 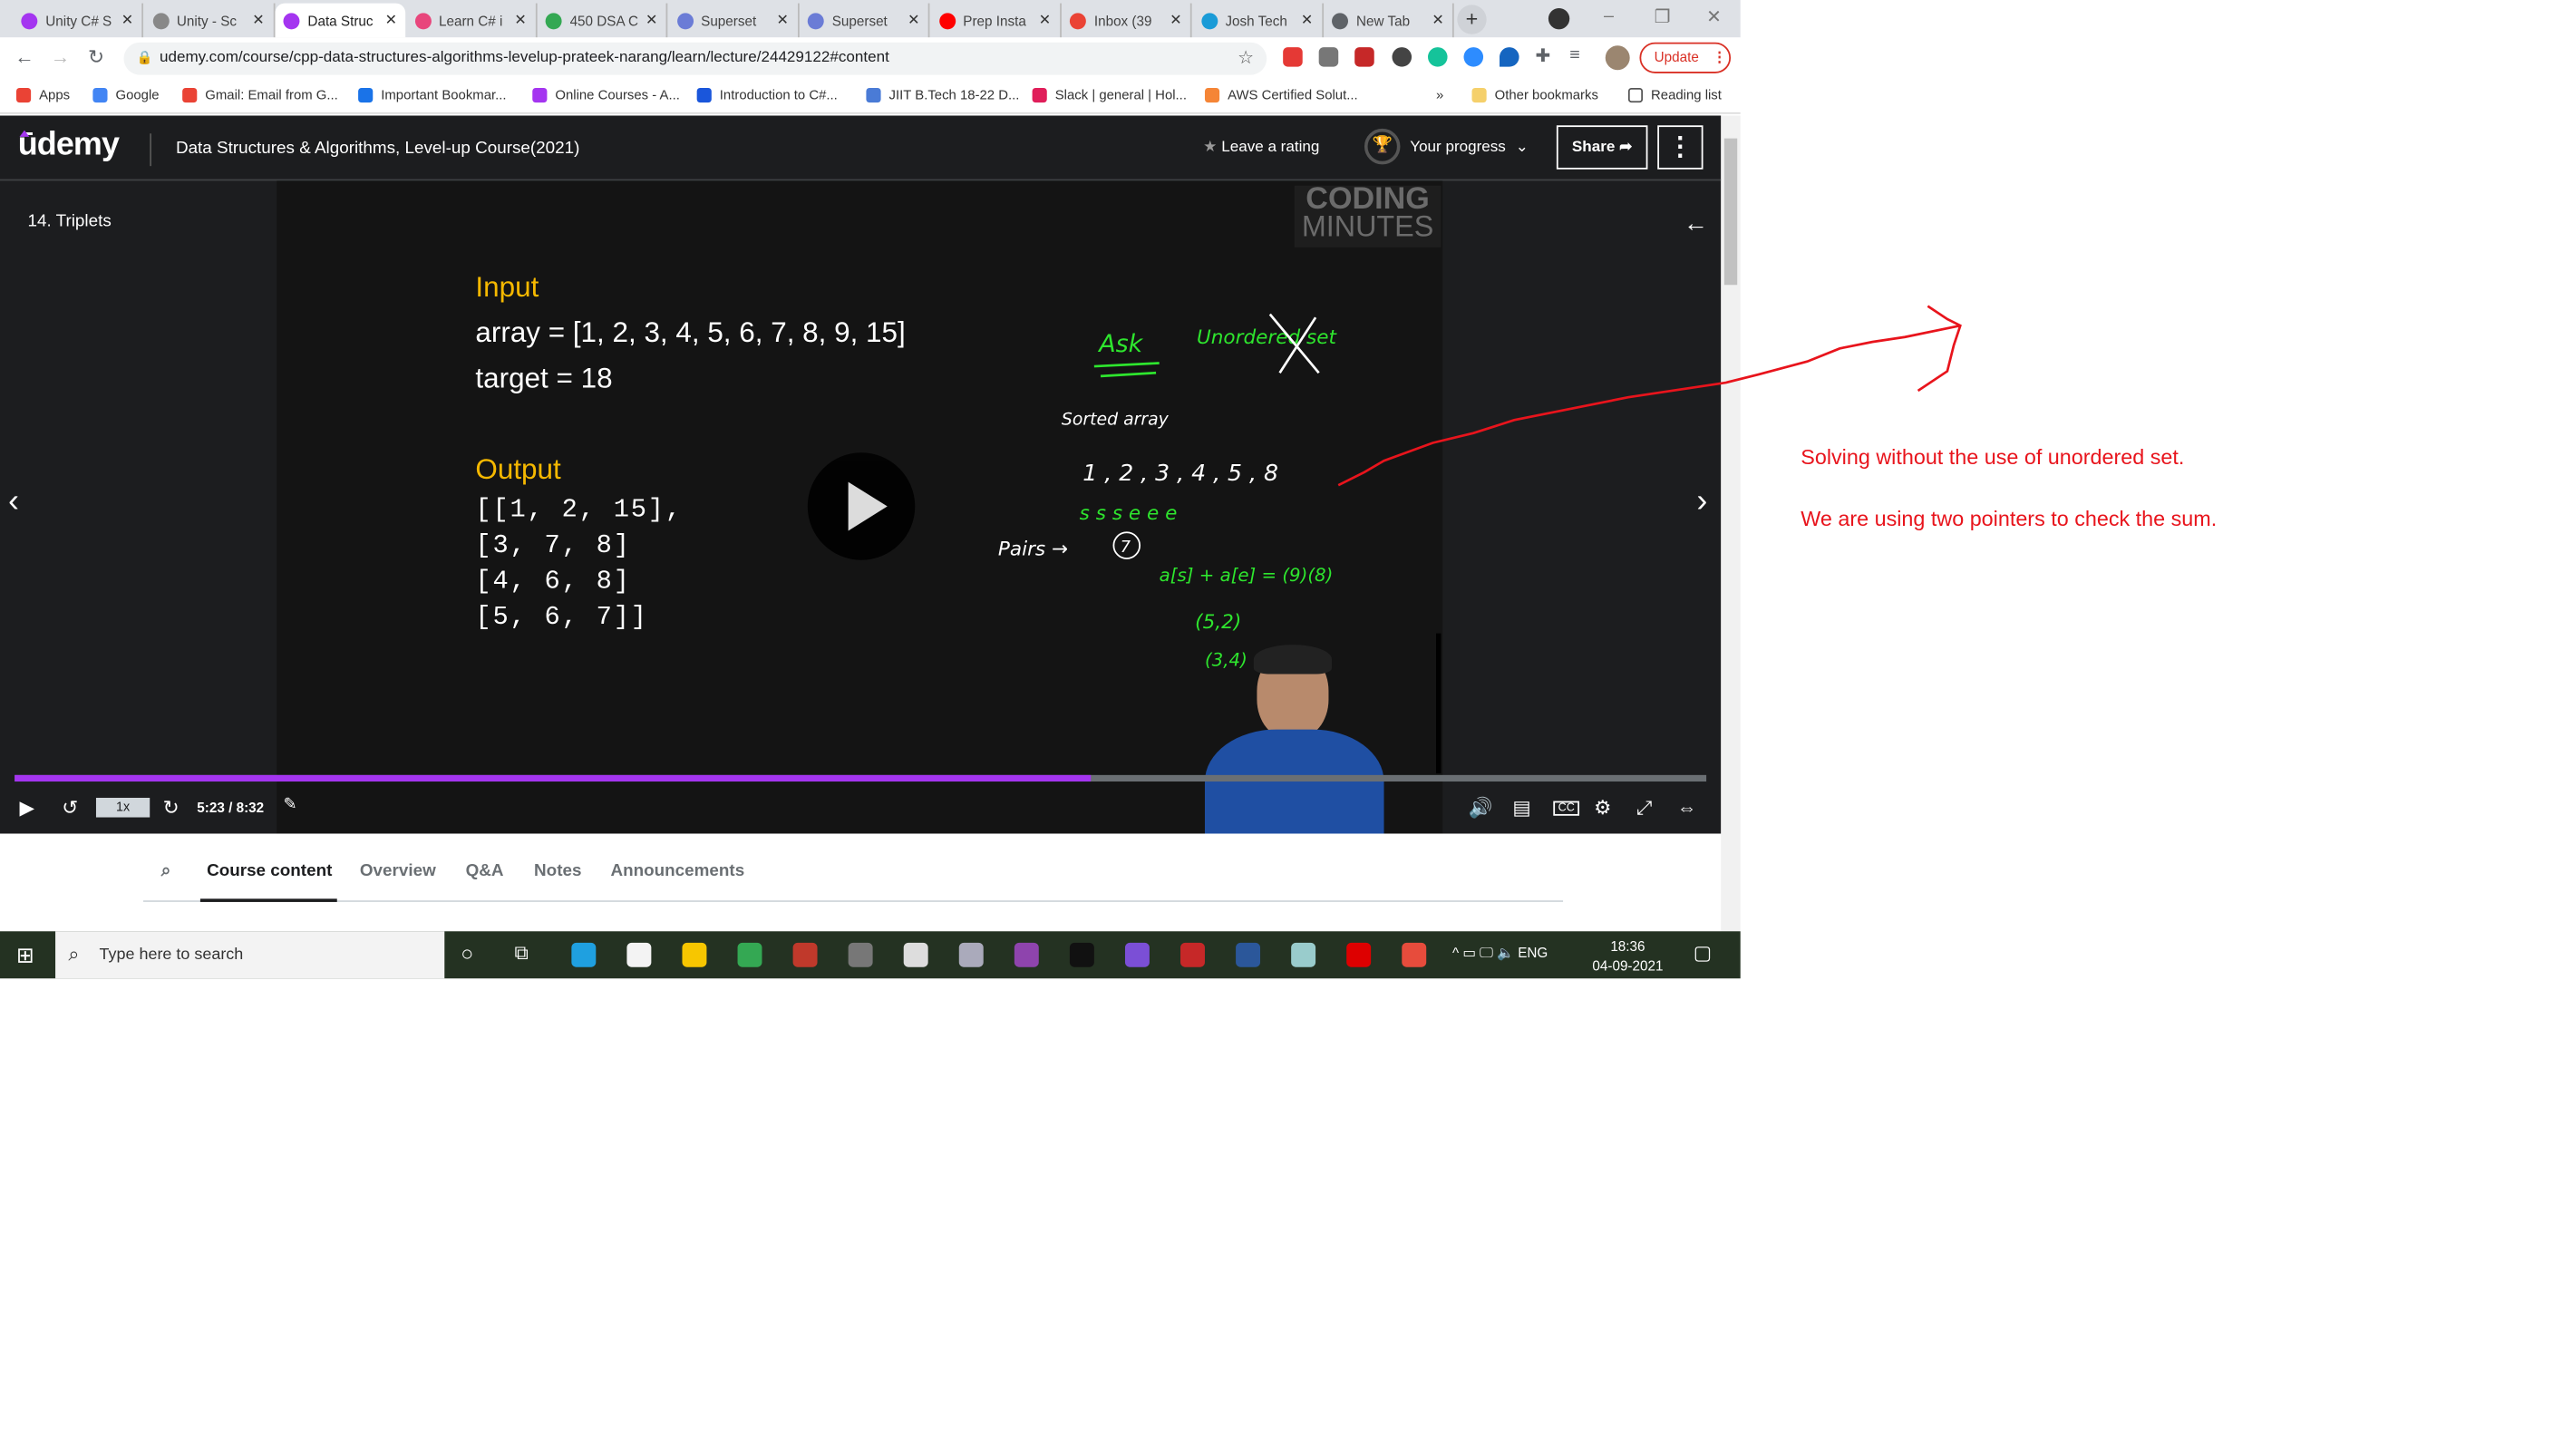 What do you see at coordinates (61, 57) in the screenshot?
I see `forward-icon: →` at bounding box center [61, 57].